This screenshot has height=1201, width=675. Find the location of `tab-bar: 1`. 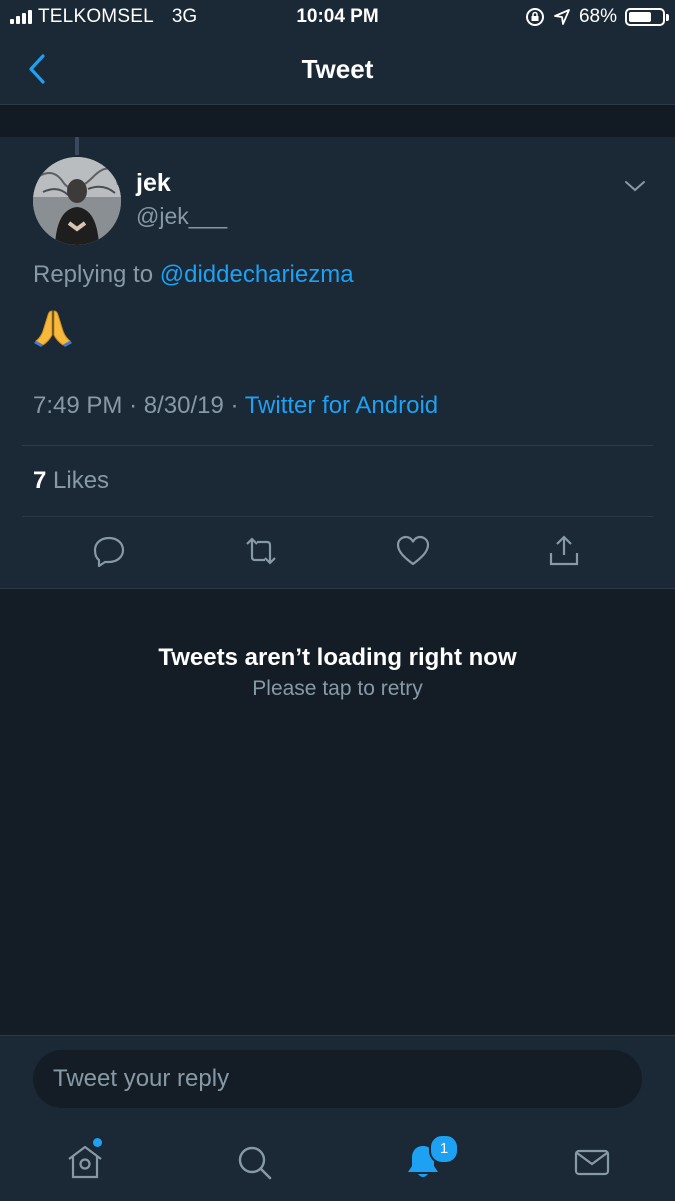

tab-bar: 1 is located at coordinates (337, 1161).